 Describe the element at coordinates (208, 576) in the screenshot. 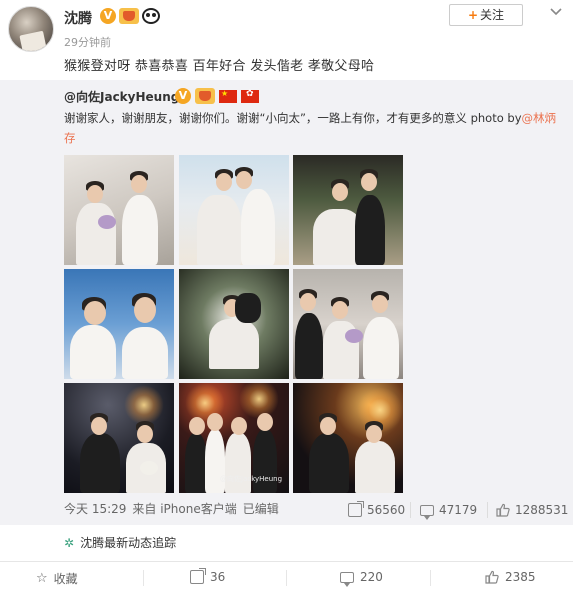

I see `repost-button: 36` at that location.